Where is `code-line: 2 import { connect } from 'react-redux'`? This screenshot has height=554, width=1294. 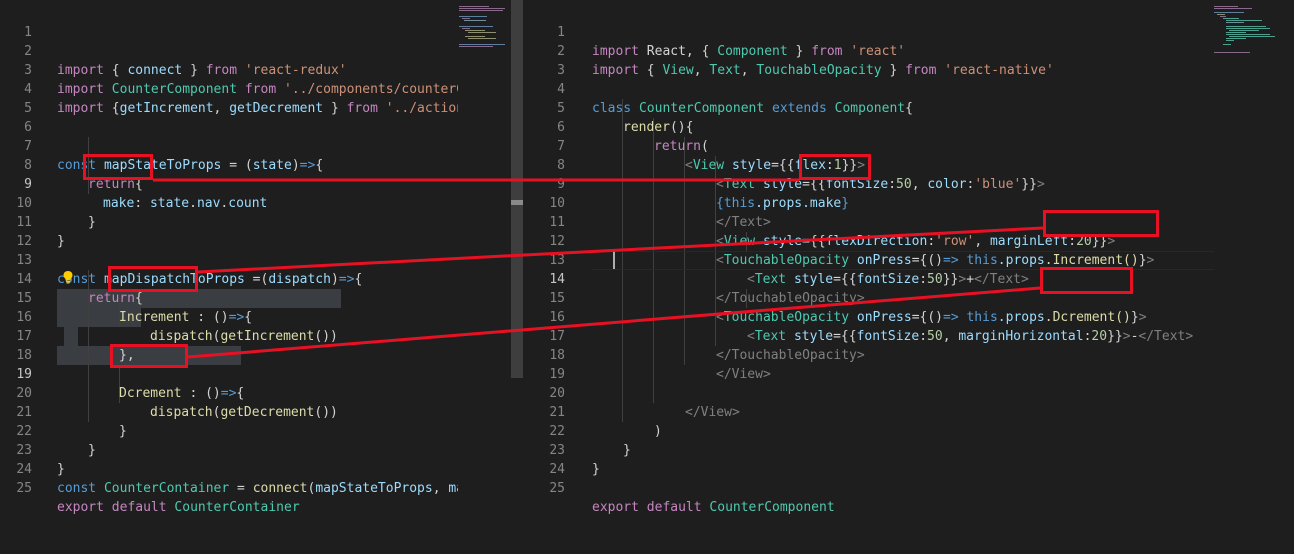 code-line: 2 import { connect } from 'react-redux' is located at coordinates (173, 50).